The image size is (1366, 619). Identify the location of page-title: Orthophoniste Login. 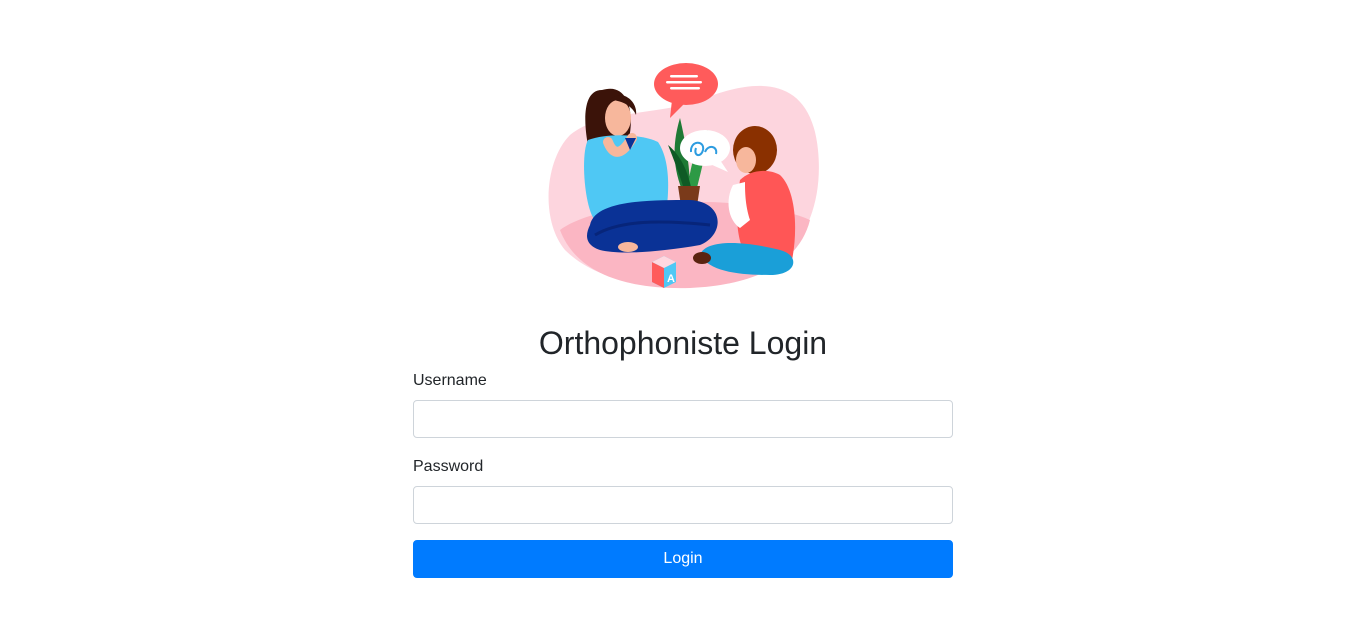
(683, 343).